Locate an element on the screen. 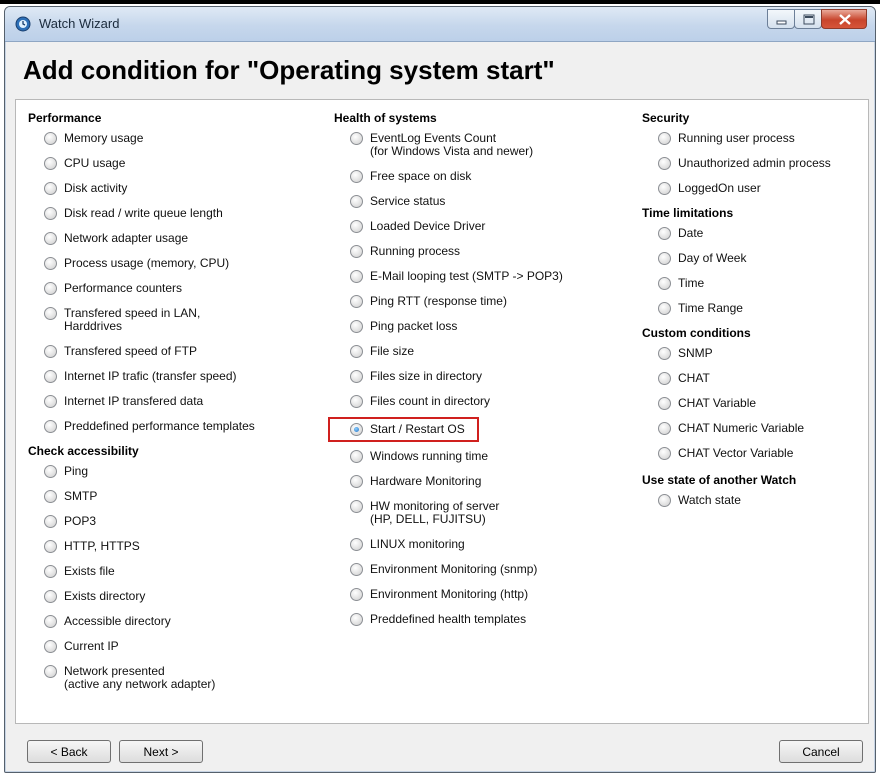  condition-option: Exists directory is located at coordinates (178, 596).